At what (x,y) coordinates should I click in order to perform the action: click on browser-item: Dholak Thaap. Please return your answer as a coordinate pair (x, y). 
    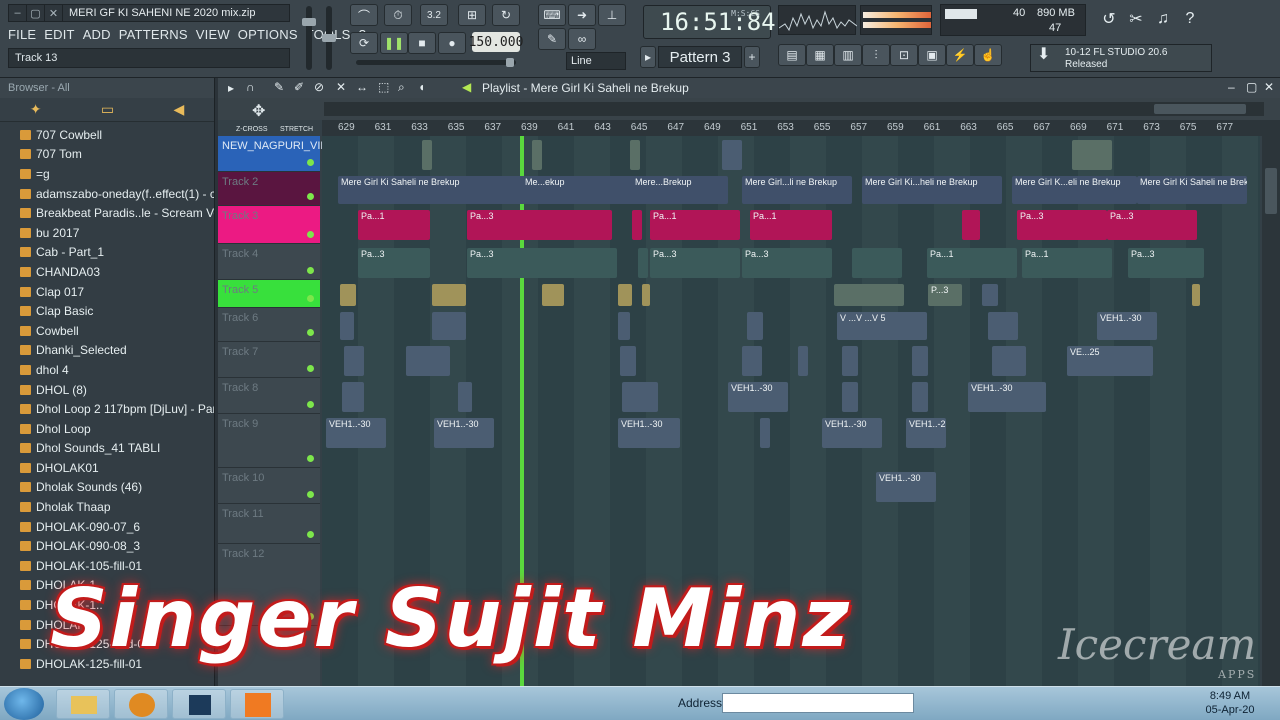
    Looking at the image, I should click on (107, 507).